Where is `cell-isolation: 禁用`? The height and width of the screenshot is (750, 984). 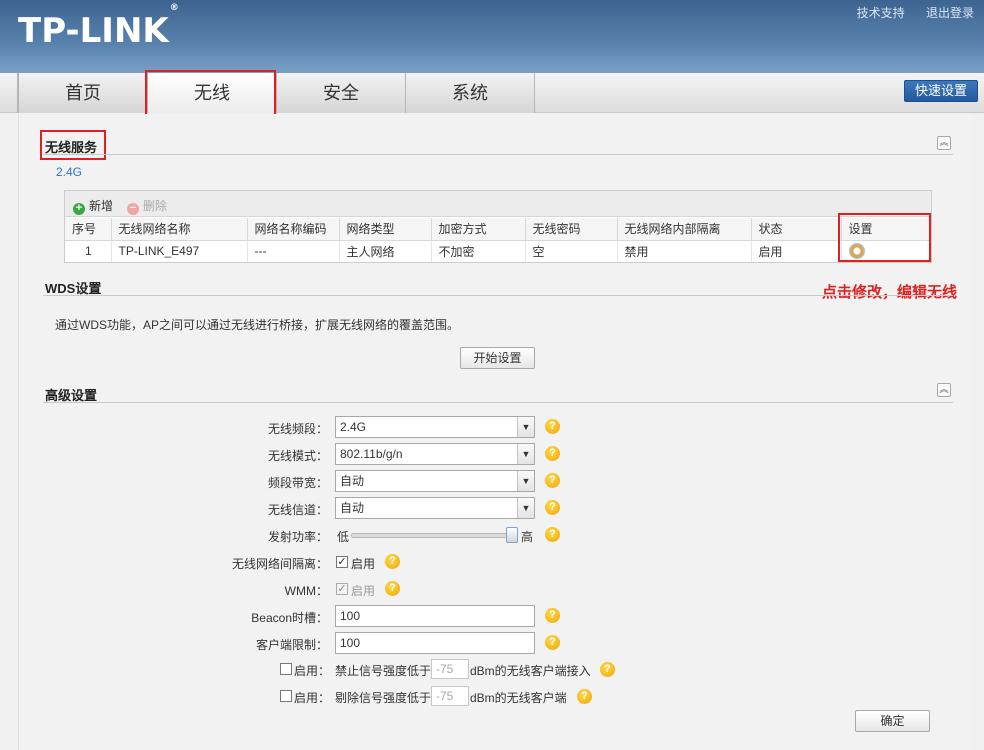
cell-isolation: 禁用 is located at coordinates (684, 251).